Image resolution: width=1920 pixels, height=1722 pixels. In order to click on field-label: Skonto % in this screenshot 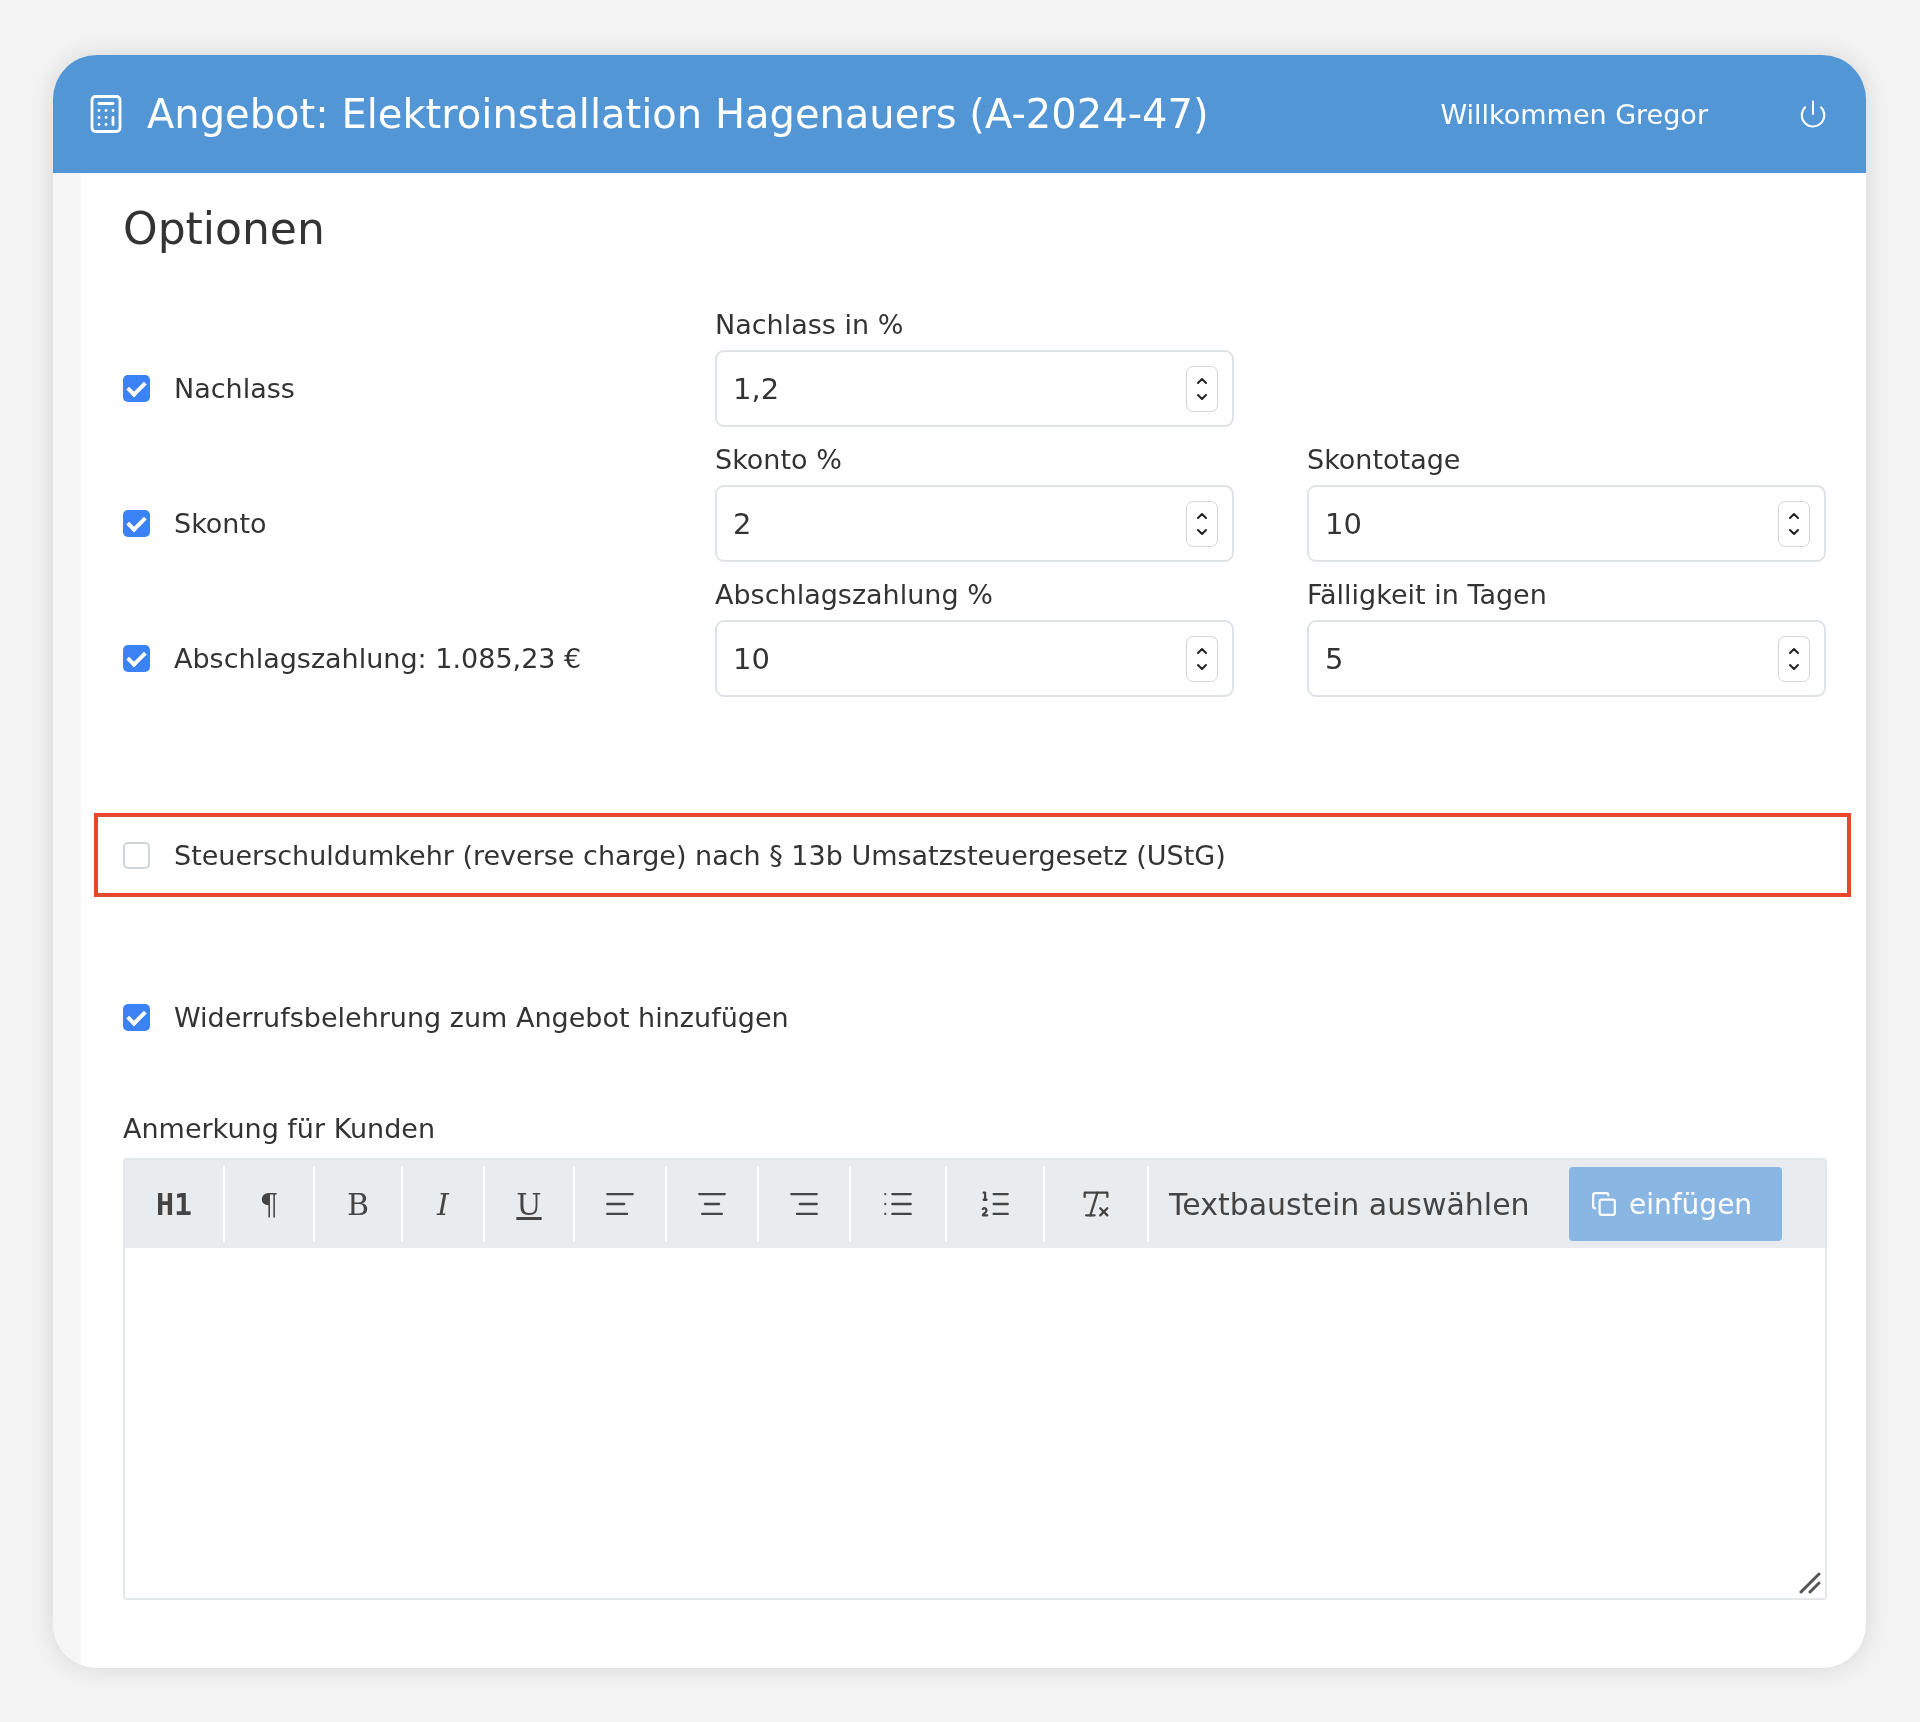, I will do `click(779, 460)`.